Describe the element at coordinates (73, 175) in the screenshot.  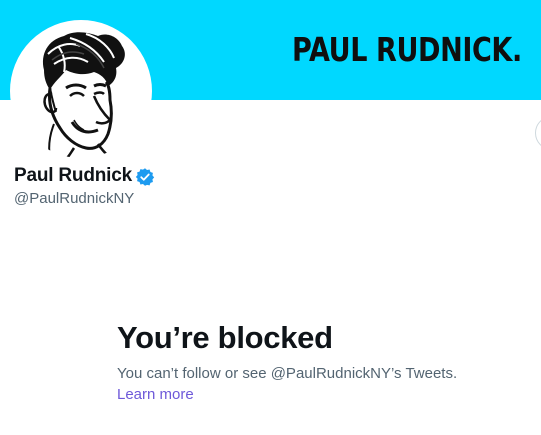
I see `profile-name: Paul Rudnick` at that location.